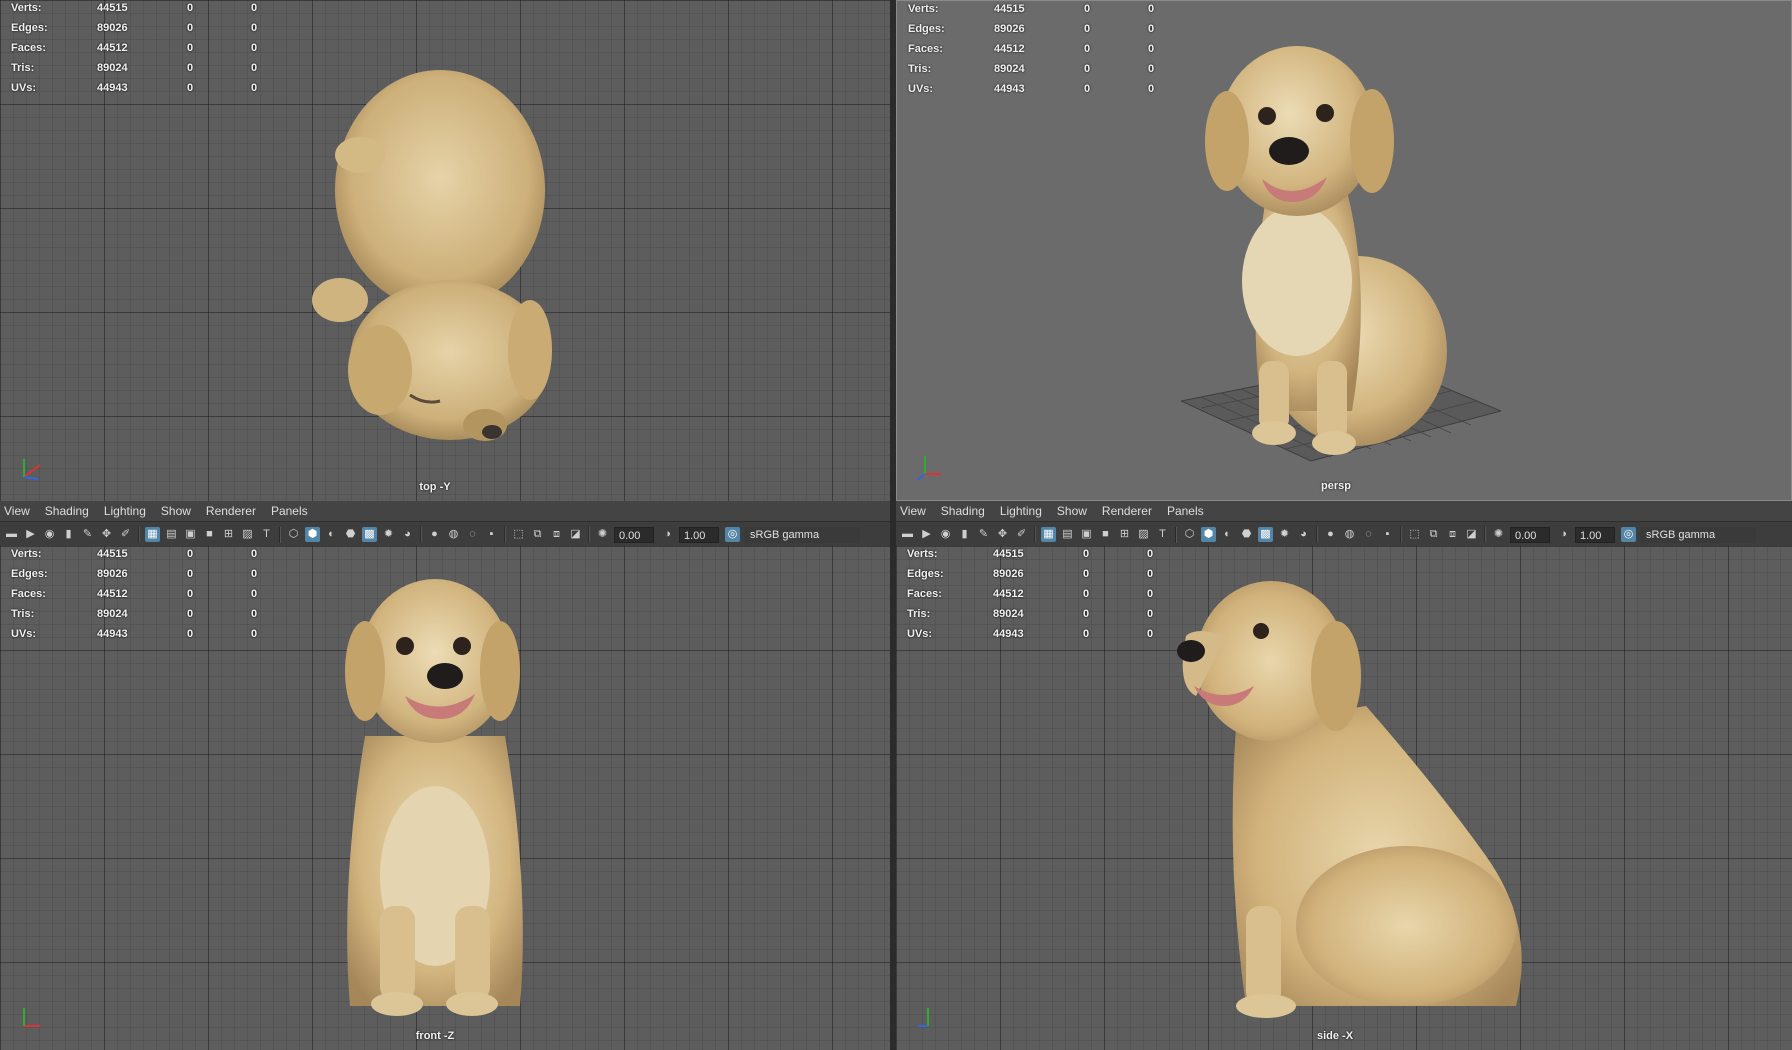  What do you see at coordinates (1346, 801) in the screenshot?
I see `dog-model-side-view` at bounding box center [1346, 801].